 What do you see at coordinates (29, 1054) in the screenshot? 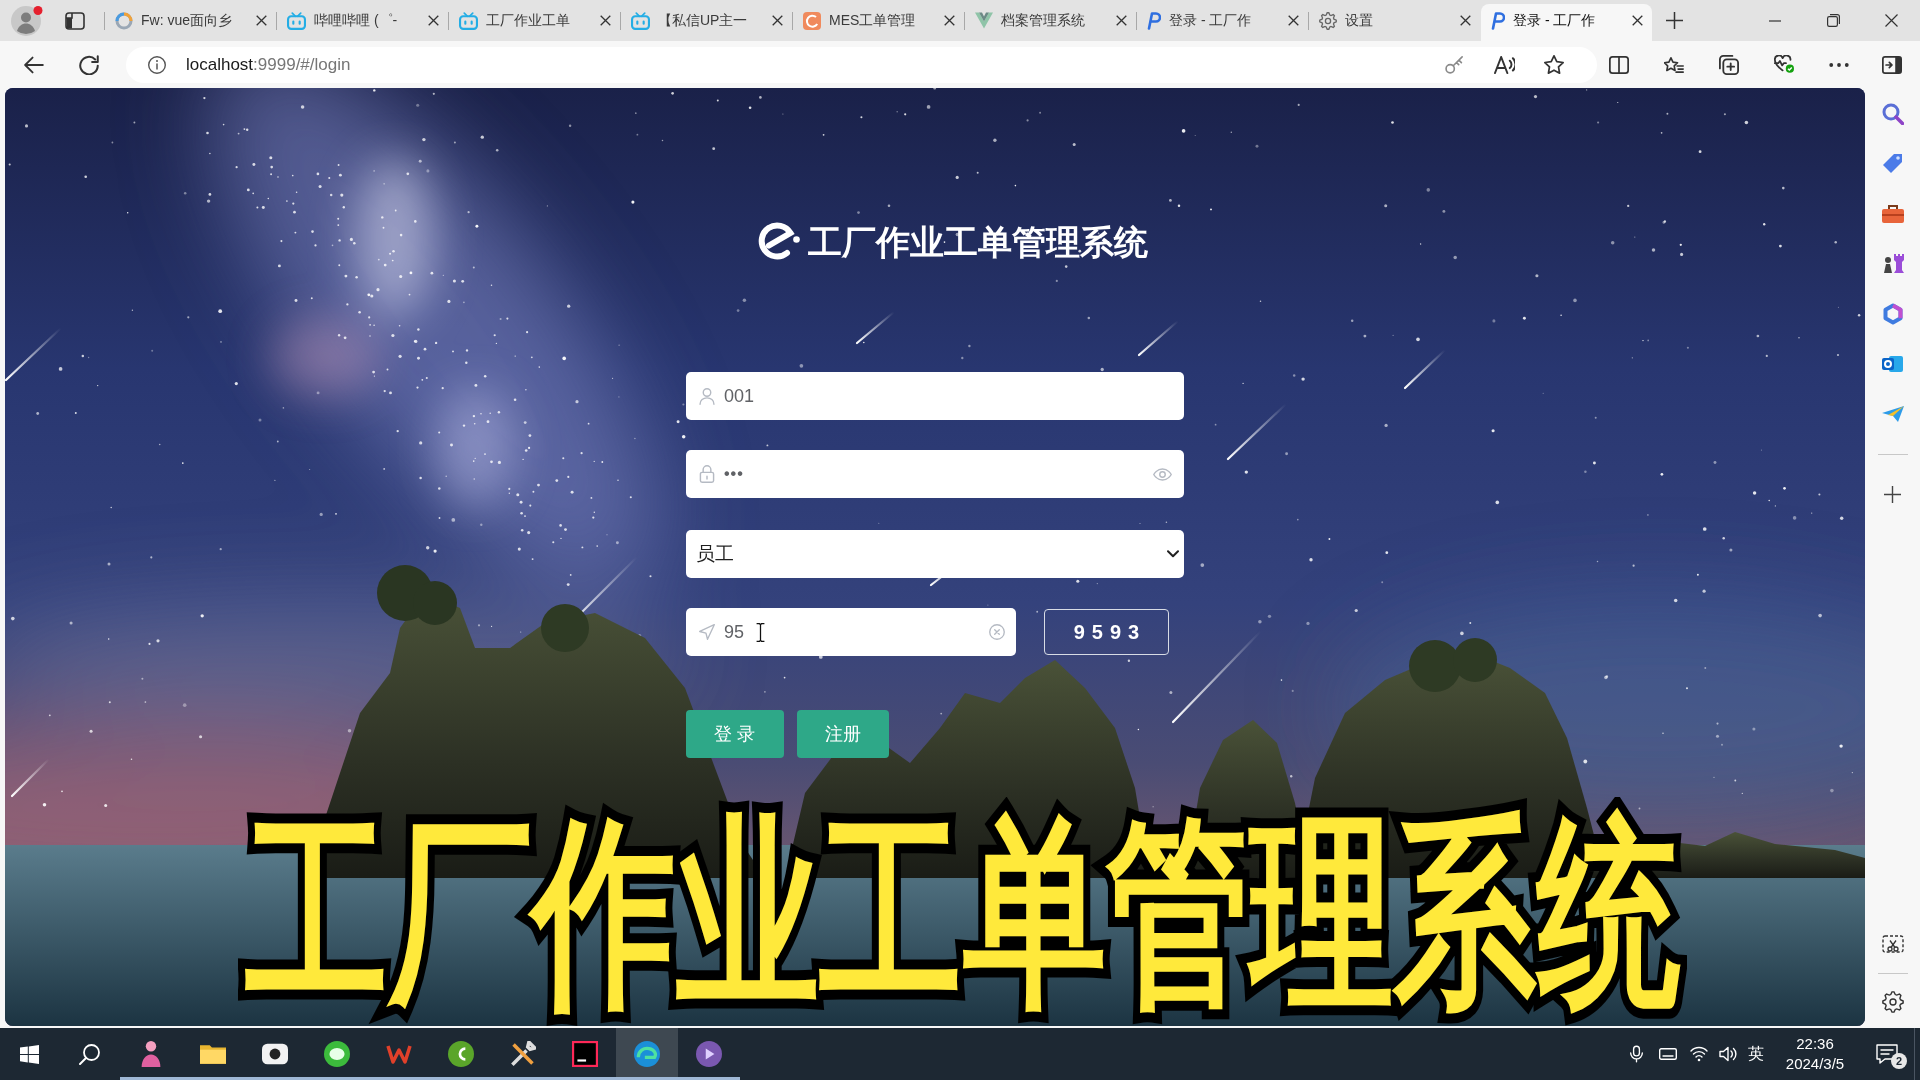
I see `start-icon` at bounding box center [29, 1054].